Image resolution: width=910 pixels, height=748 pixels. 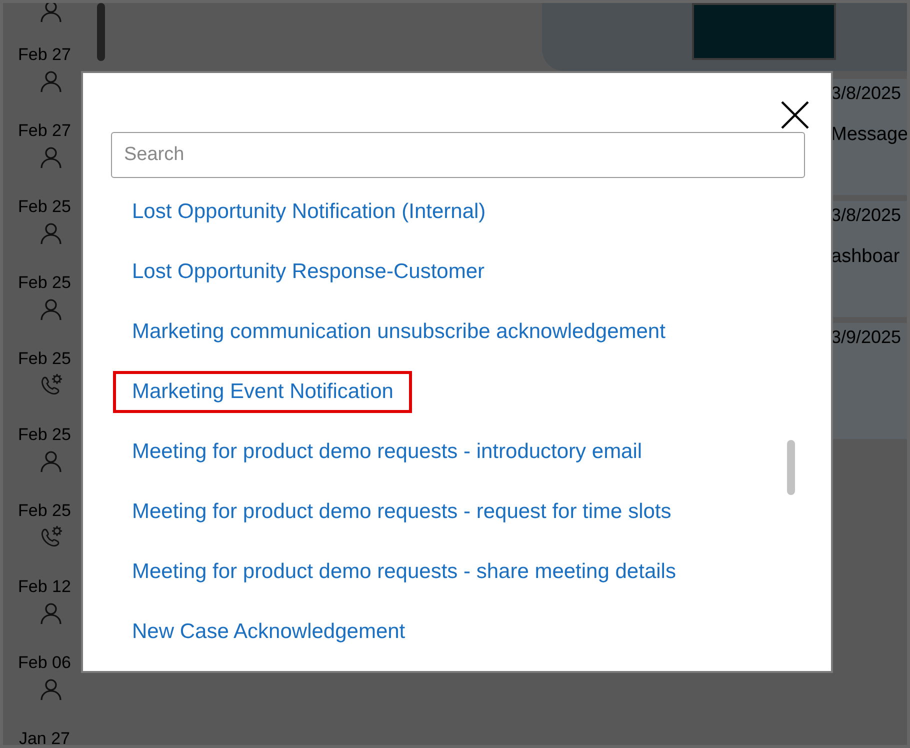 I want to click on close-icon, so click(x=795, y=115).